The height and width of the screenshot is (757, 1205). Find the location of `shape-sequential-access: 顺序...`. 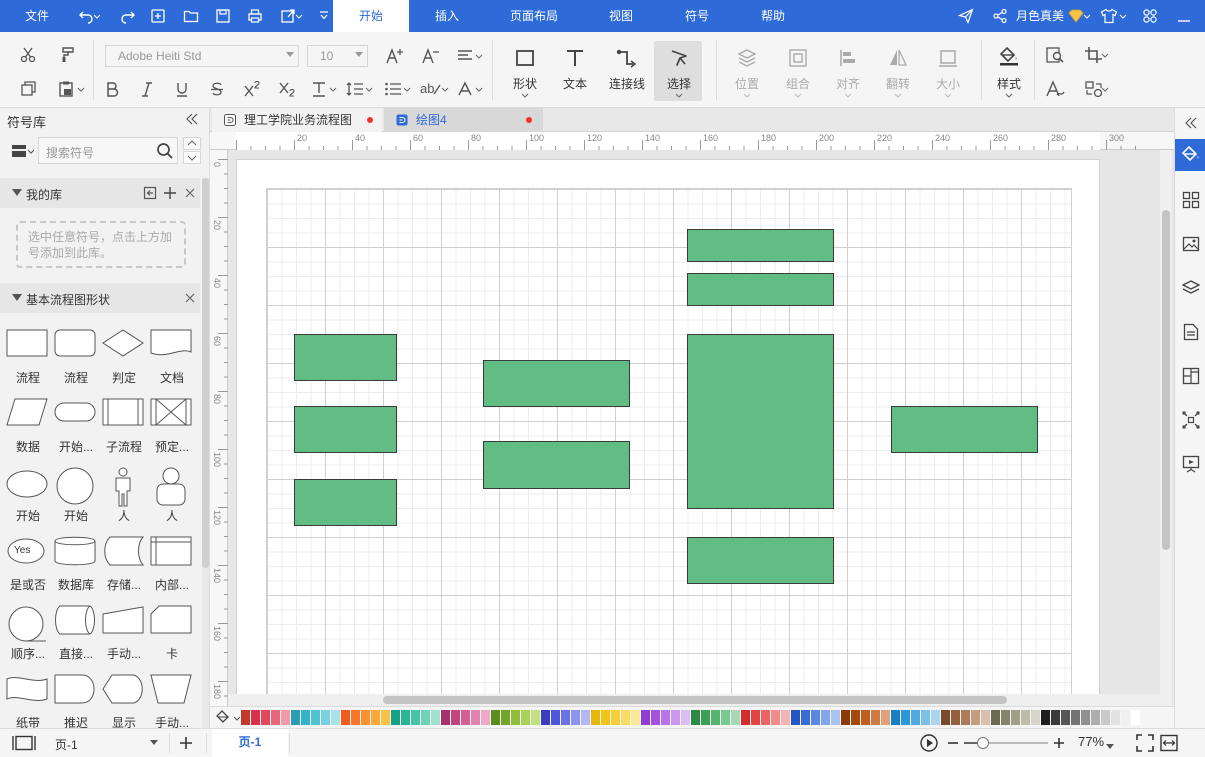

shape-sequential-access: 顺序... is located at coordinates (28, 632).